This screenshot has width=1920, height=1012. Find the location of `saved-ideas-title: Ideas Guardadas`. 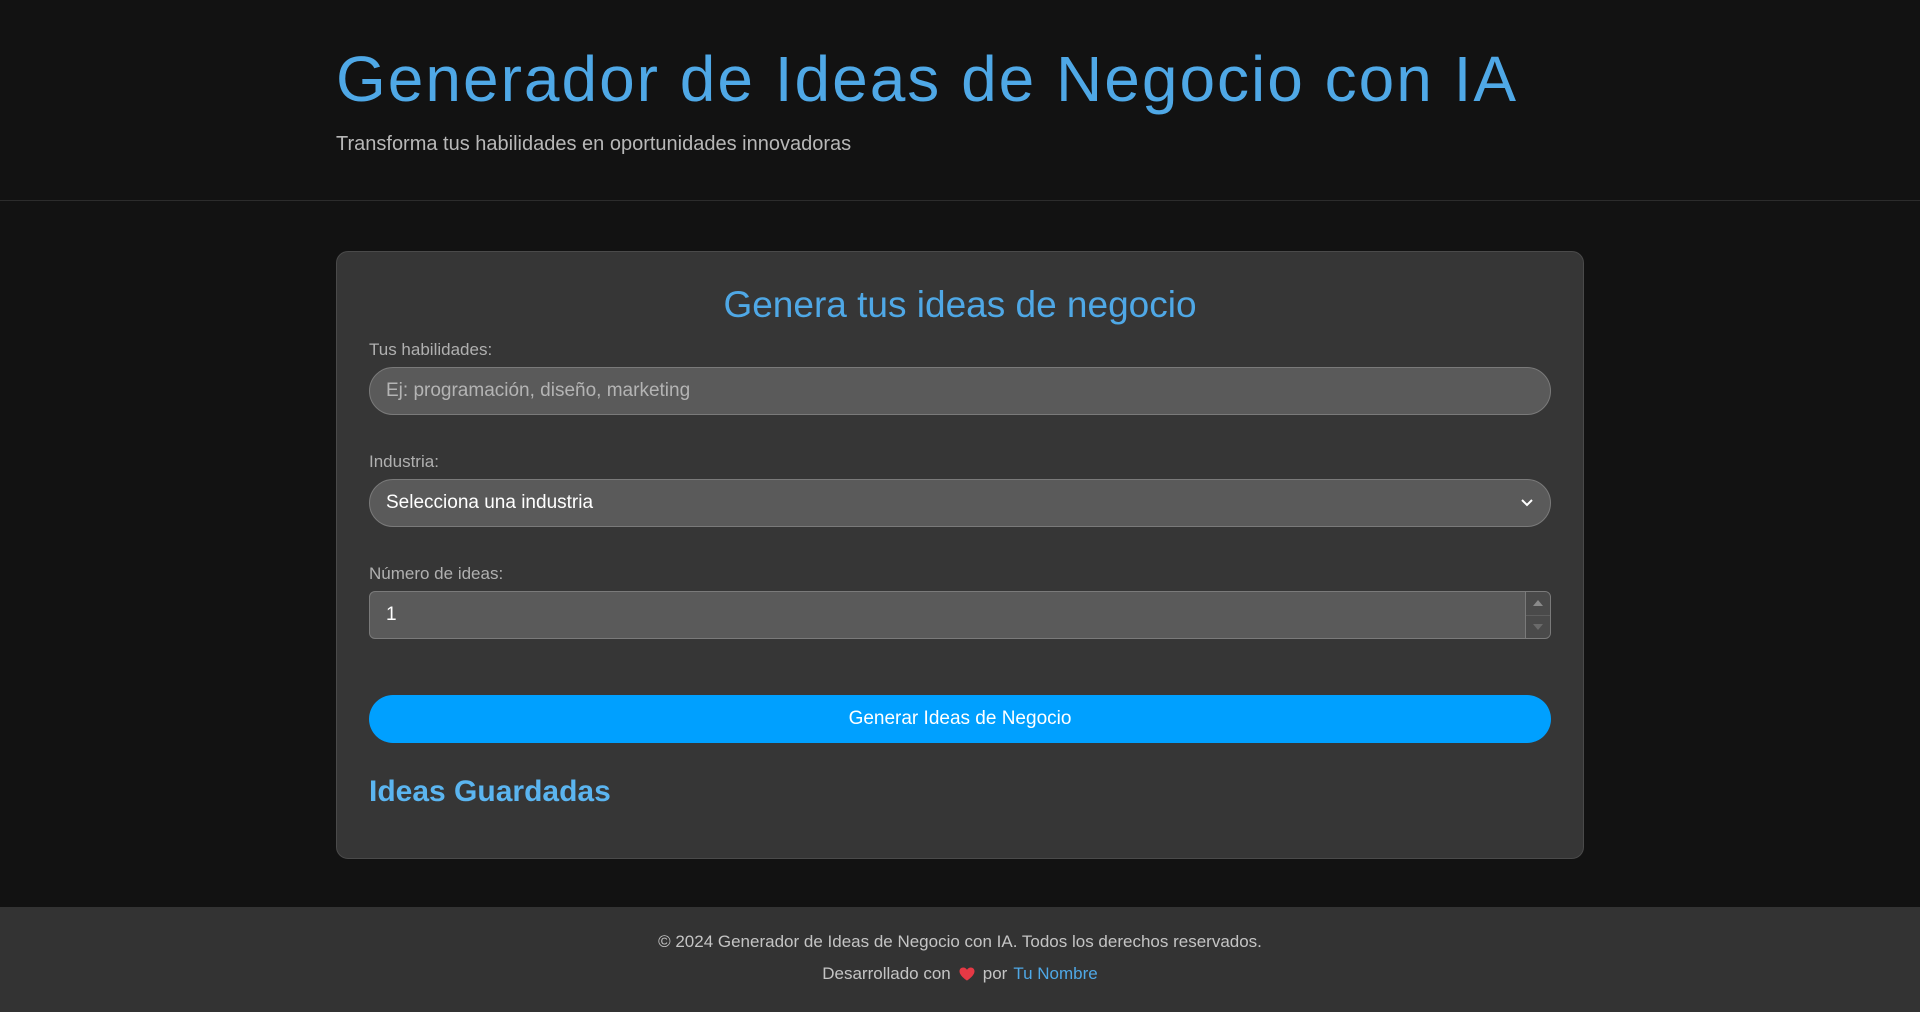

saved-ideas-title: Ideas Guardadas is located at coordinates (490, 791).